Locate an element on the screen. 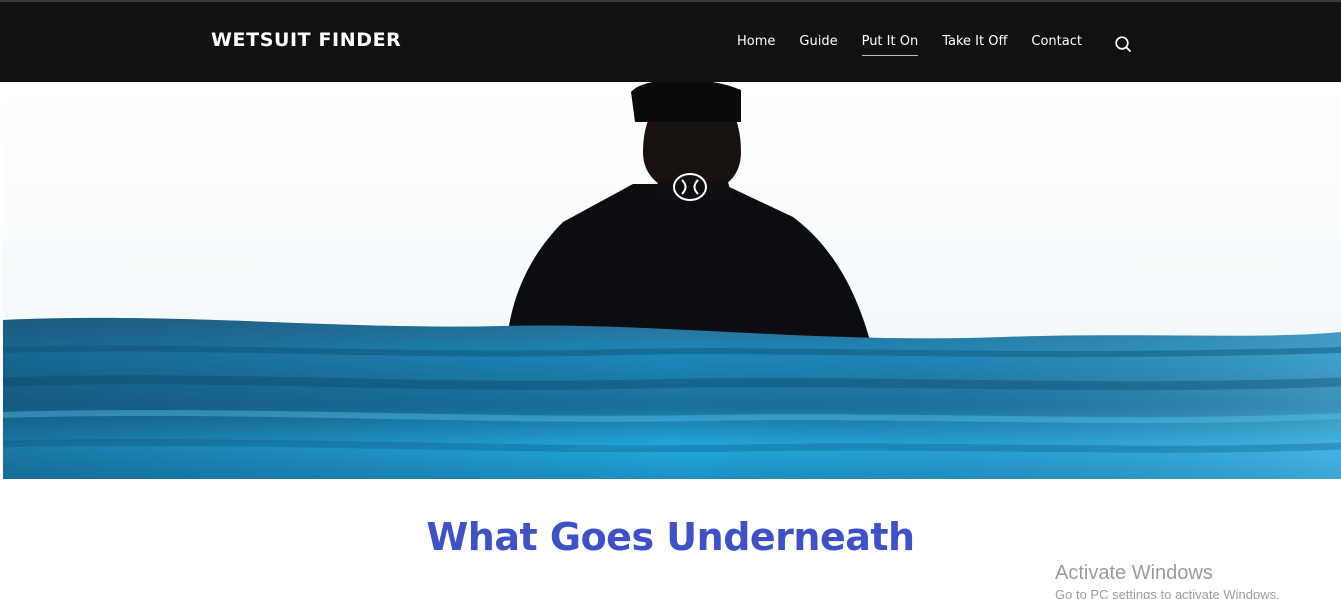 The width and height of the screenshot is (1341, 599). nav-home: Home is located at coordinates (756, 44).